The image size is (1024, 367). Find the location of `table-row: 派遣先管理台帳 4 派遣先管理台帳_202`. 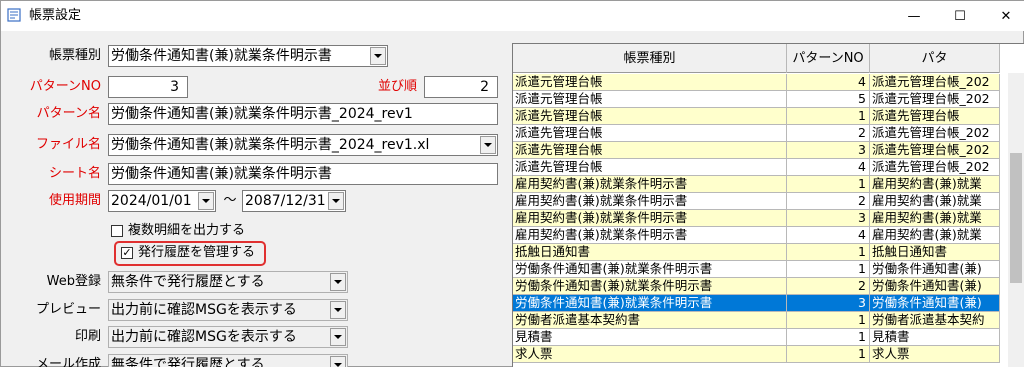

table-row: 派遣先管理台帳 4 派遣先管理台帳_202 is located at coordinates (756, 167).